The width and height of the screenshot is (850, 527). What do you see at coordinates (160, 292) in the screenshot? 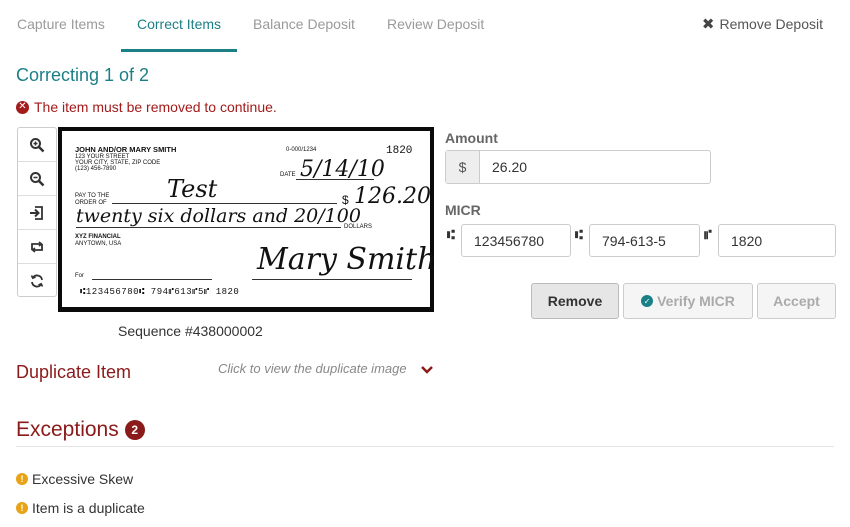
I see `check-micr-line: ⑆123456780⑆ 794⑈613⑈5⑈ 1820` at bounding box center [160, 292].